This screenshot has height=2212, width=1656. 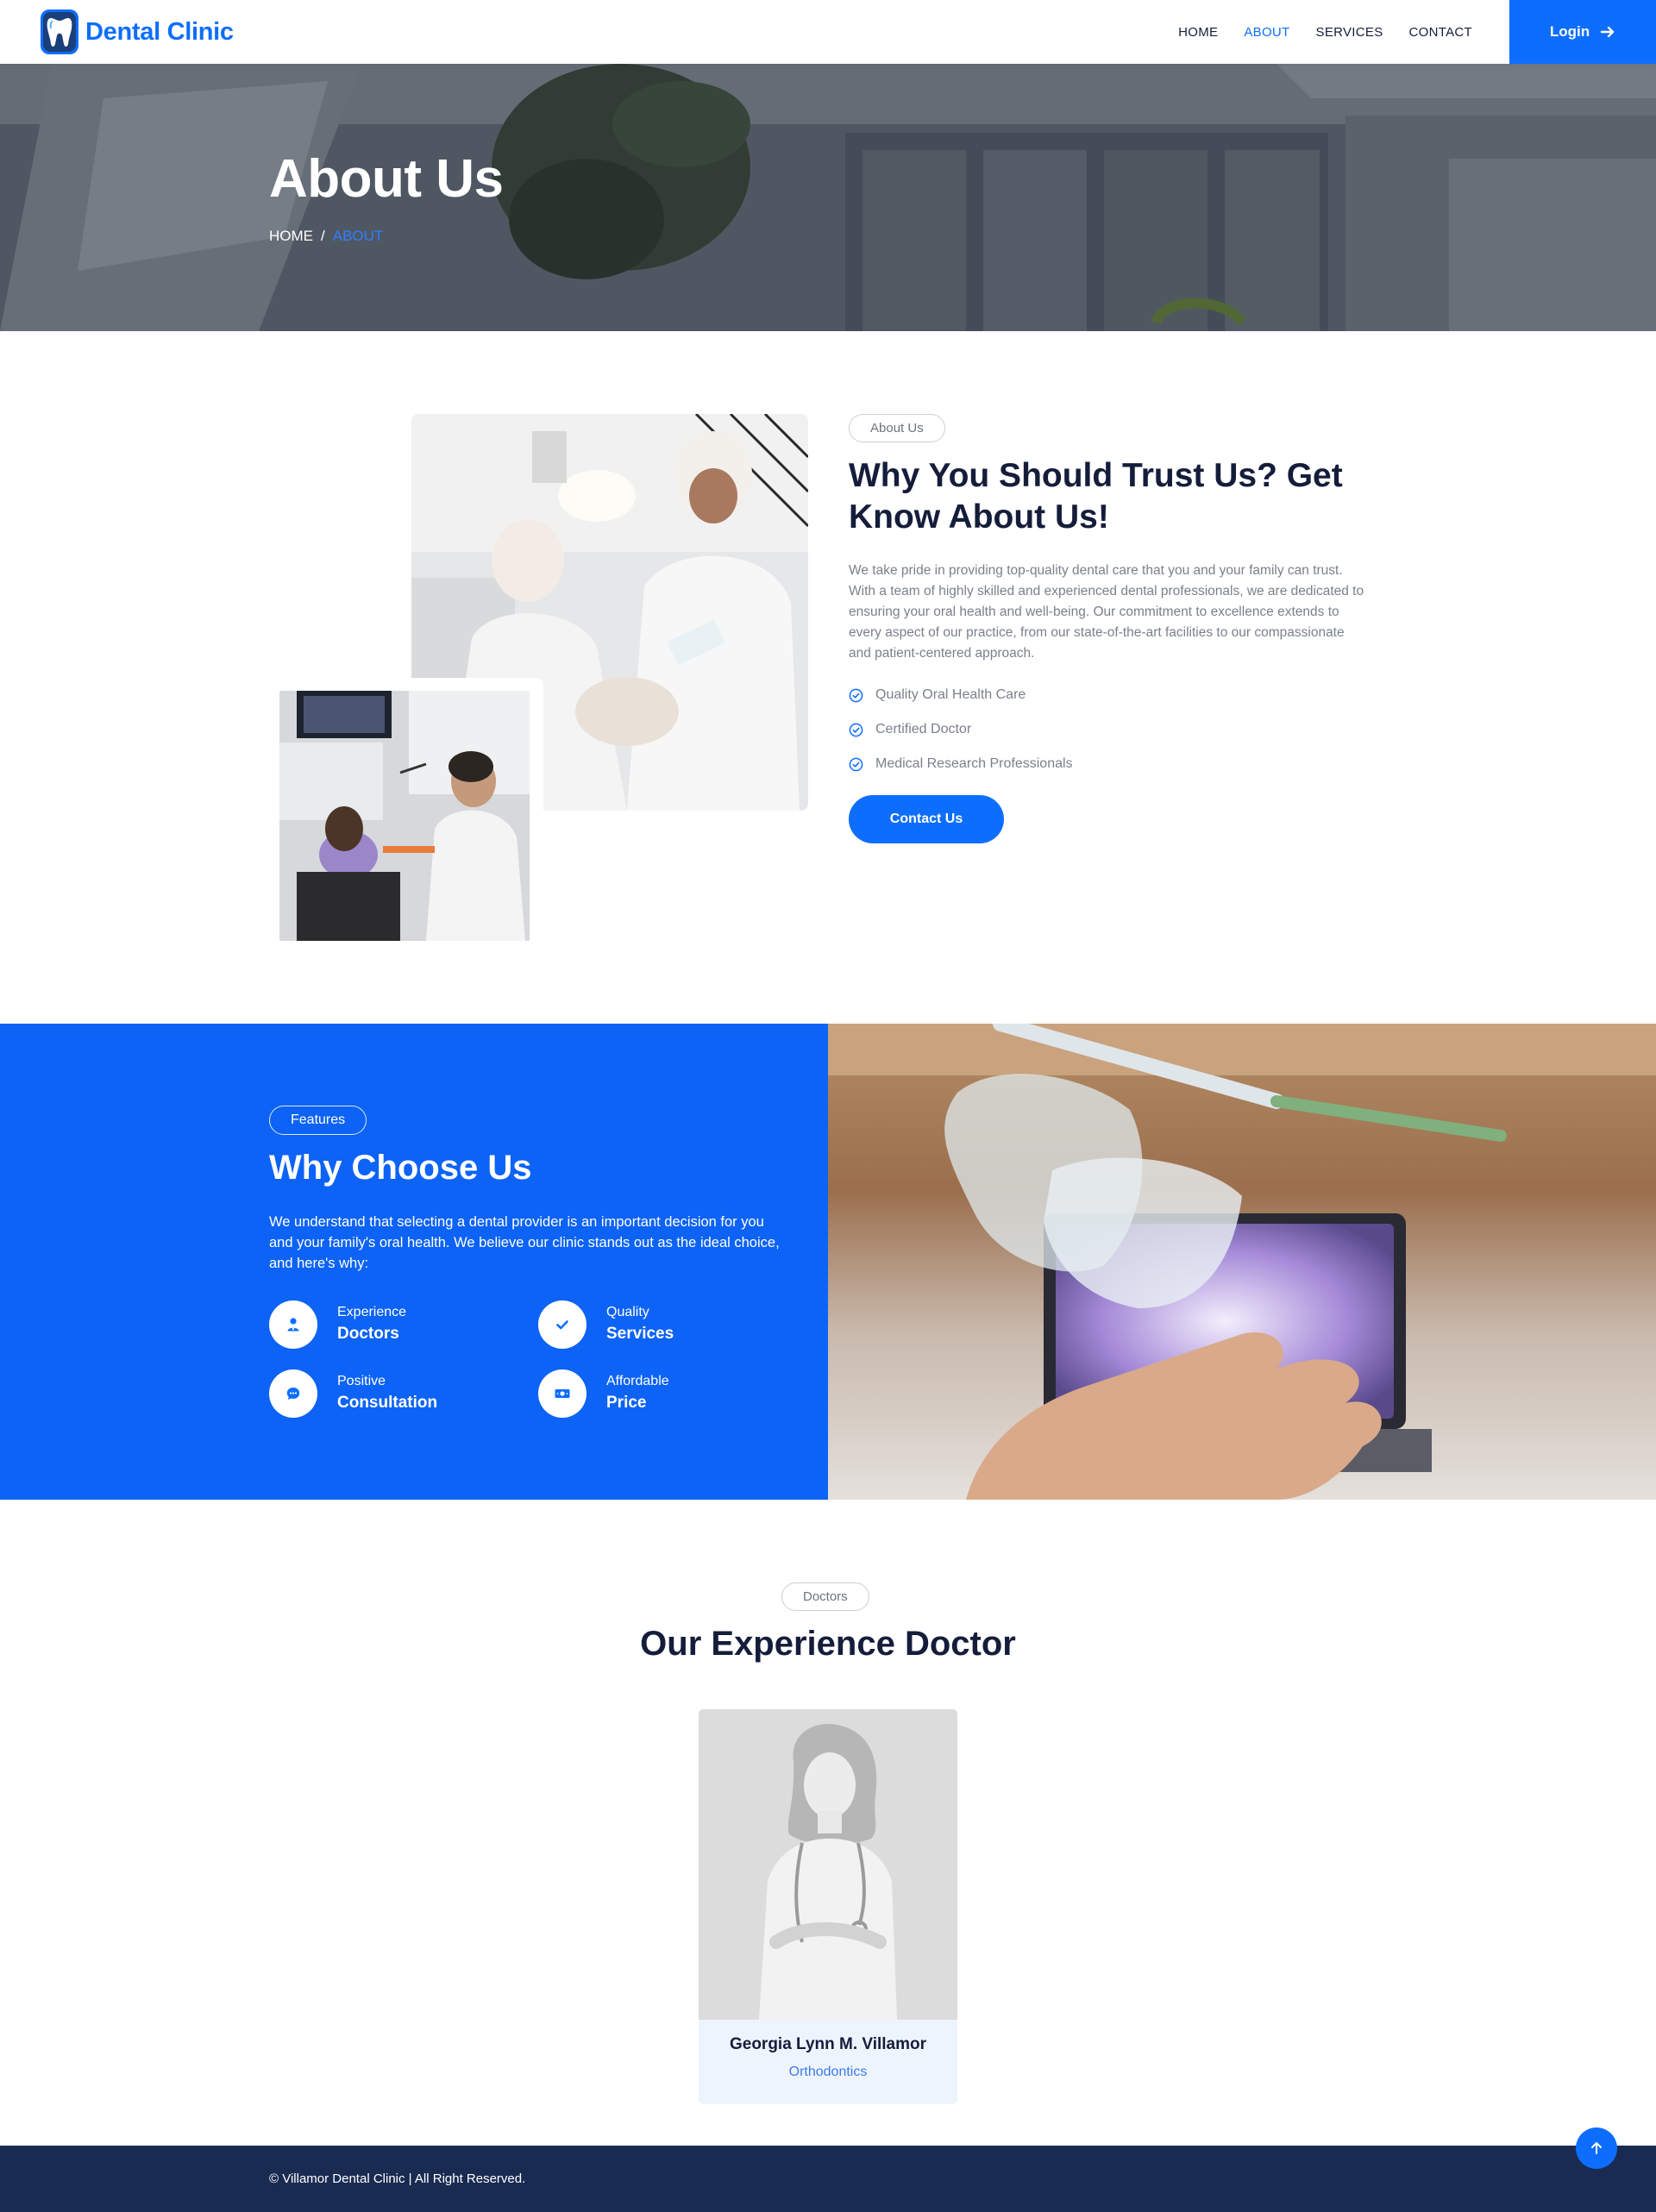 I want to click on brand-name: Dental Clinic, so click(x=159, y=32).